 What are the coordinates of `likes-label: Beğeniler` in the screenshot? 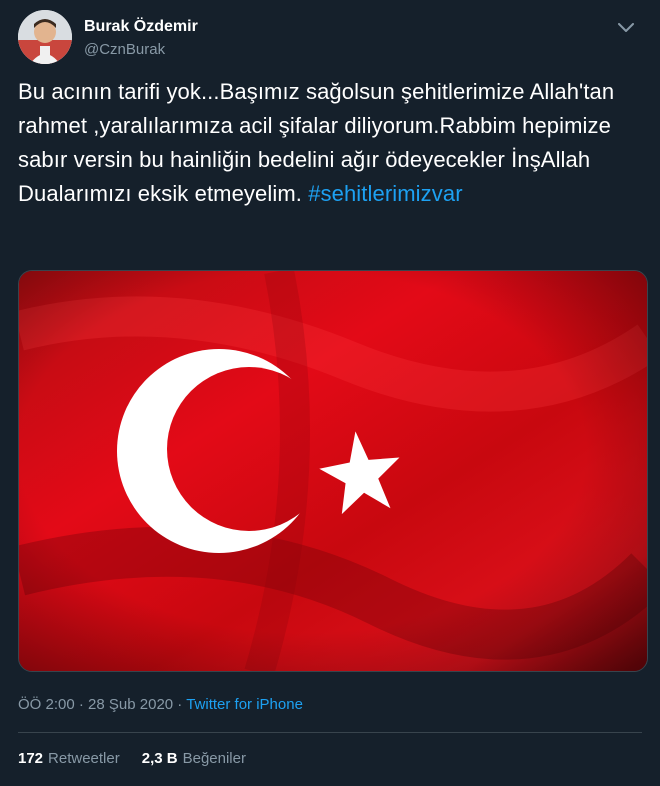 It's located at (214, 758).